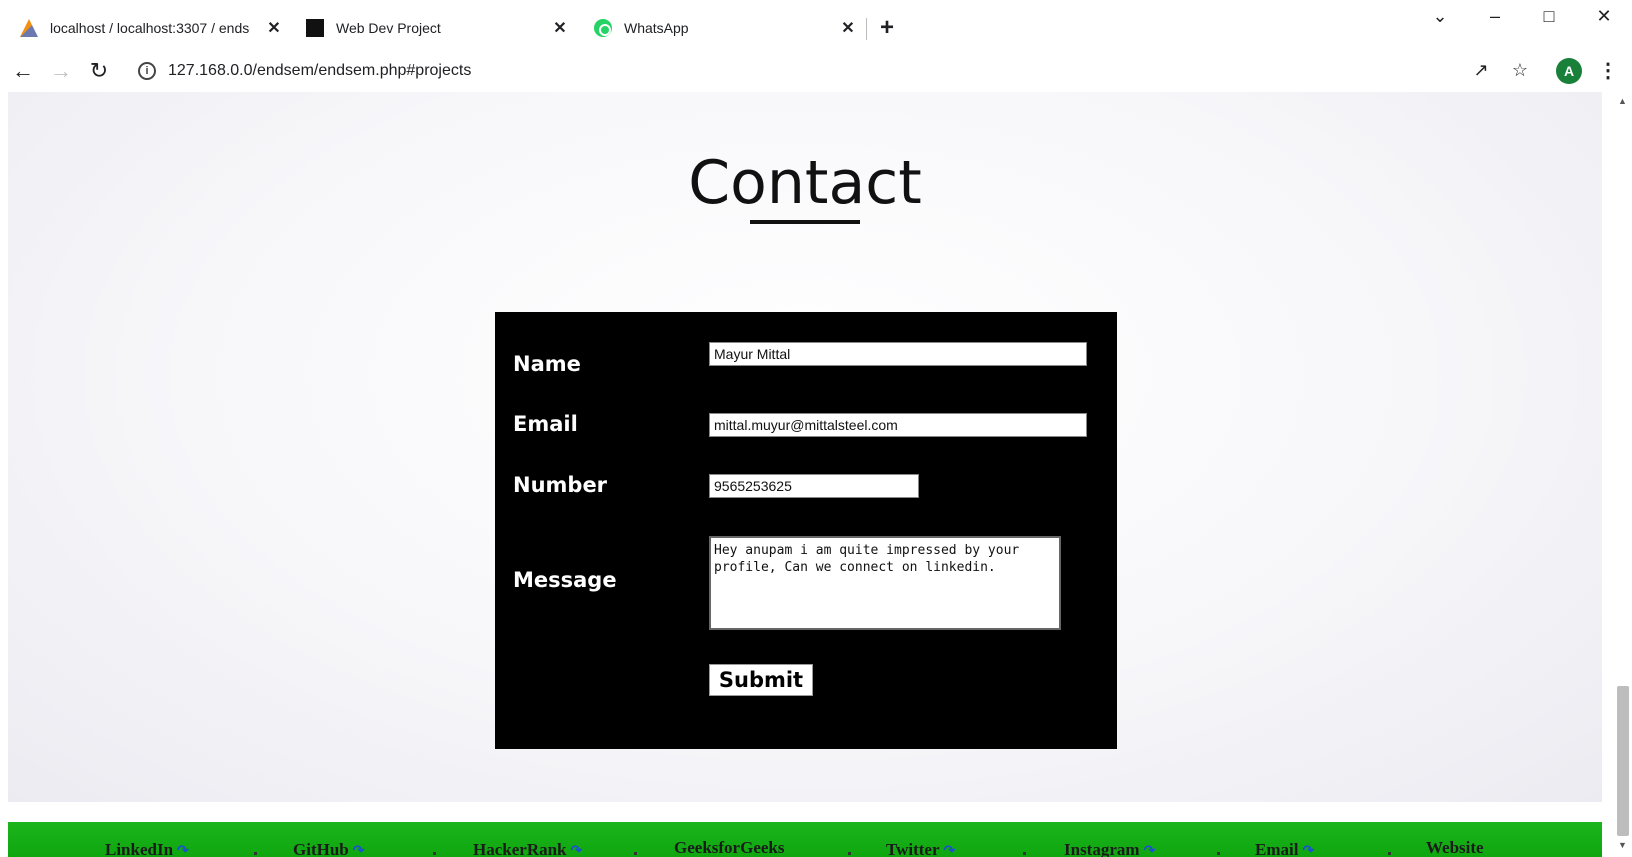  I want to click on minimize-icon: –, so click(1495, 16).